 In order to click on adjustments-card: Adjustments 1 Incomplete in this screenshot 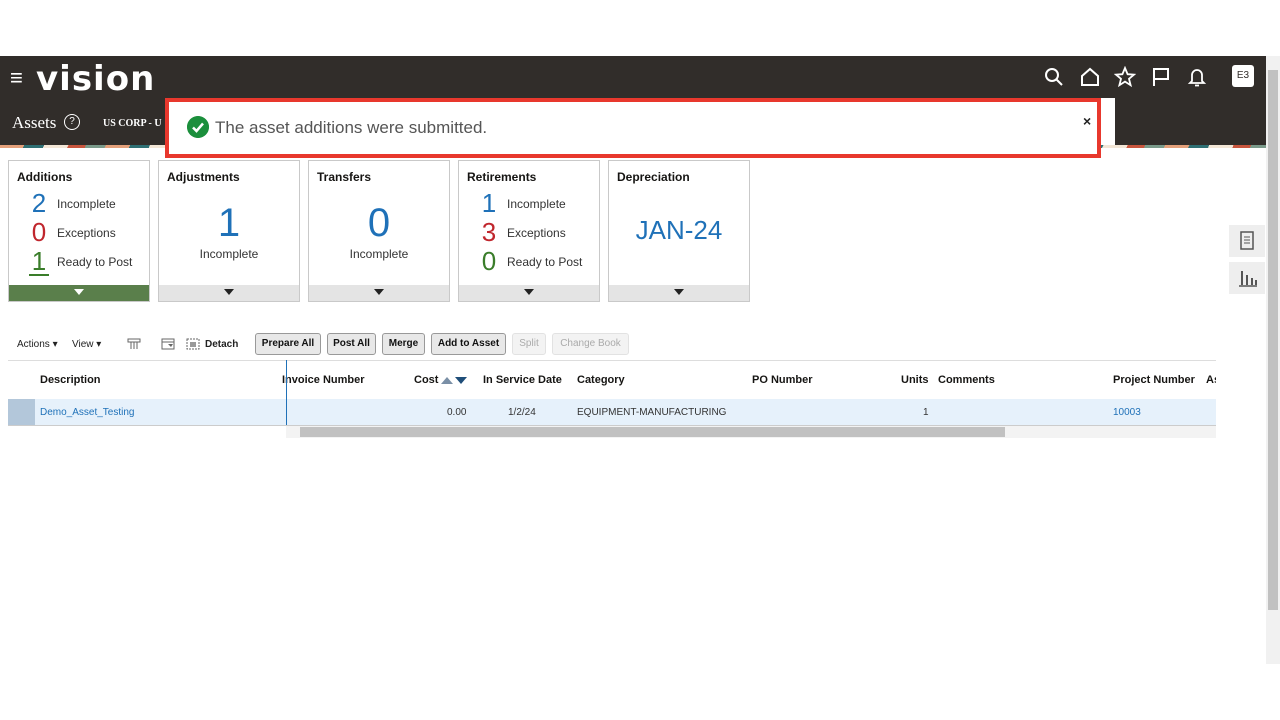, I will do `click(229, 231)`.